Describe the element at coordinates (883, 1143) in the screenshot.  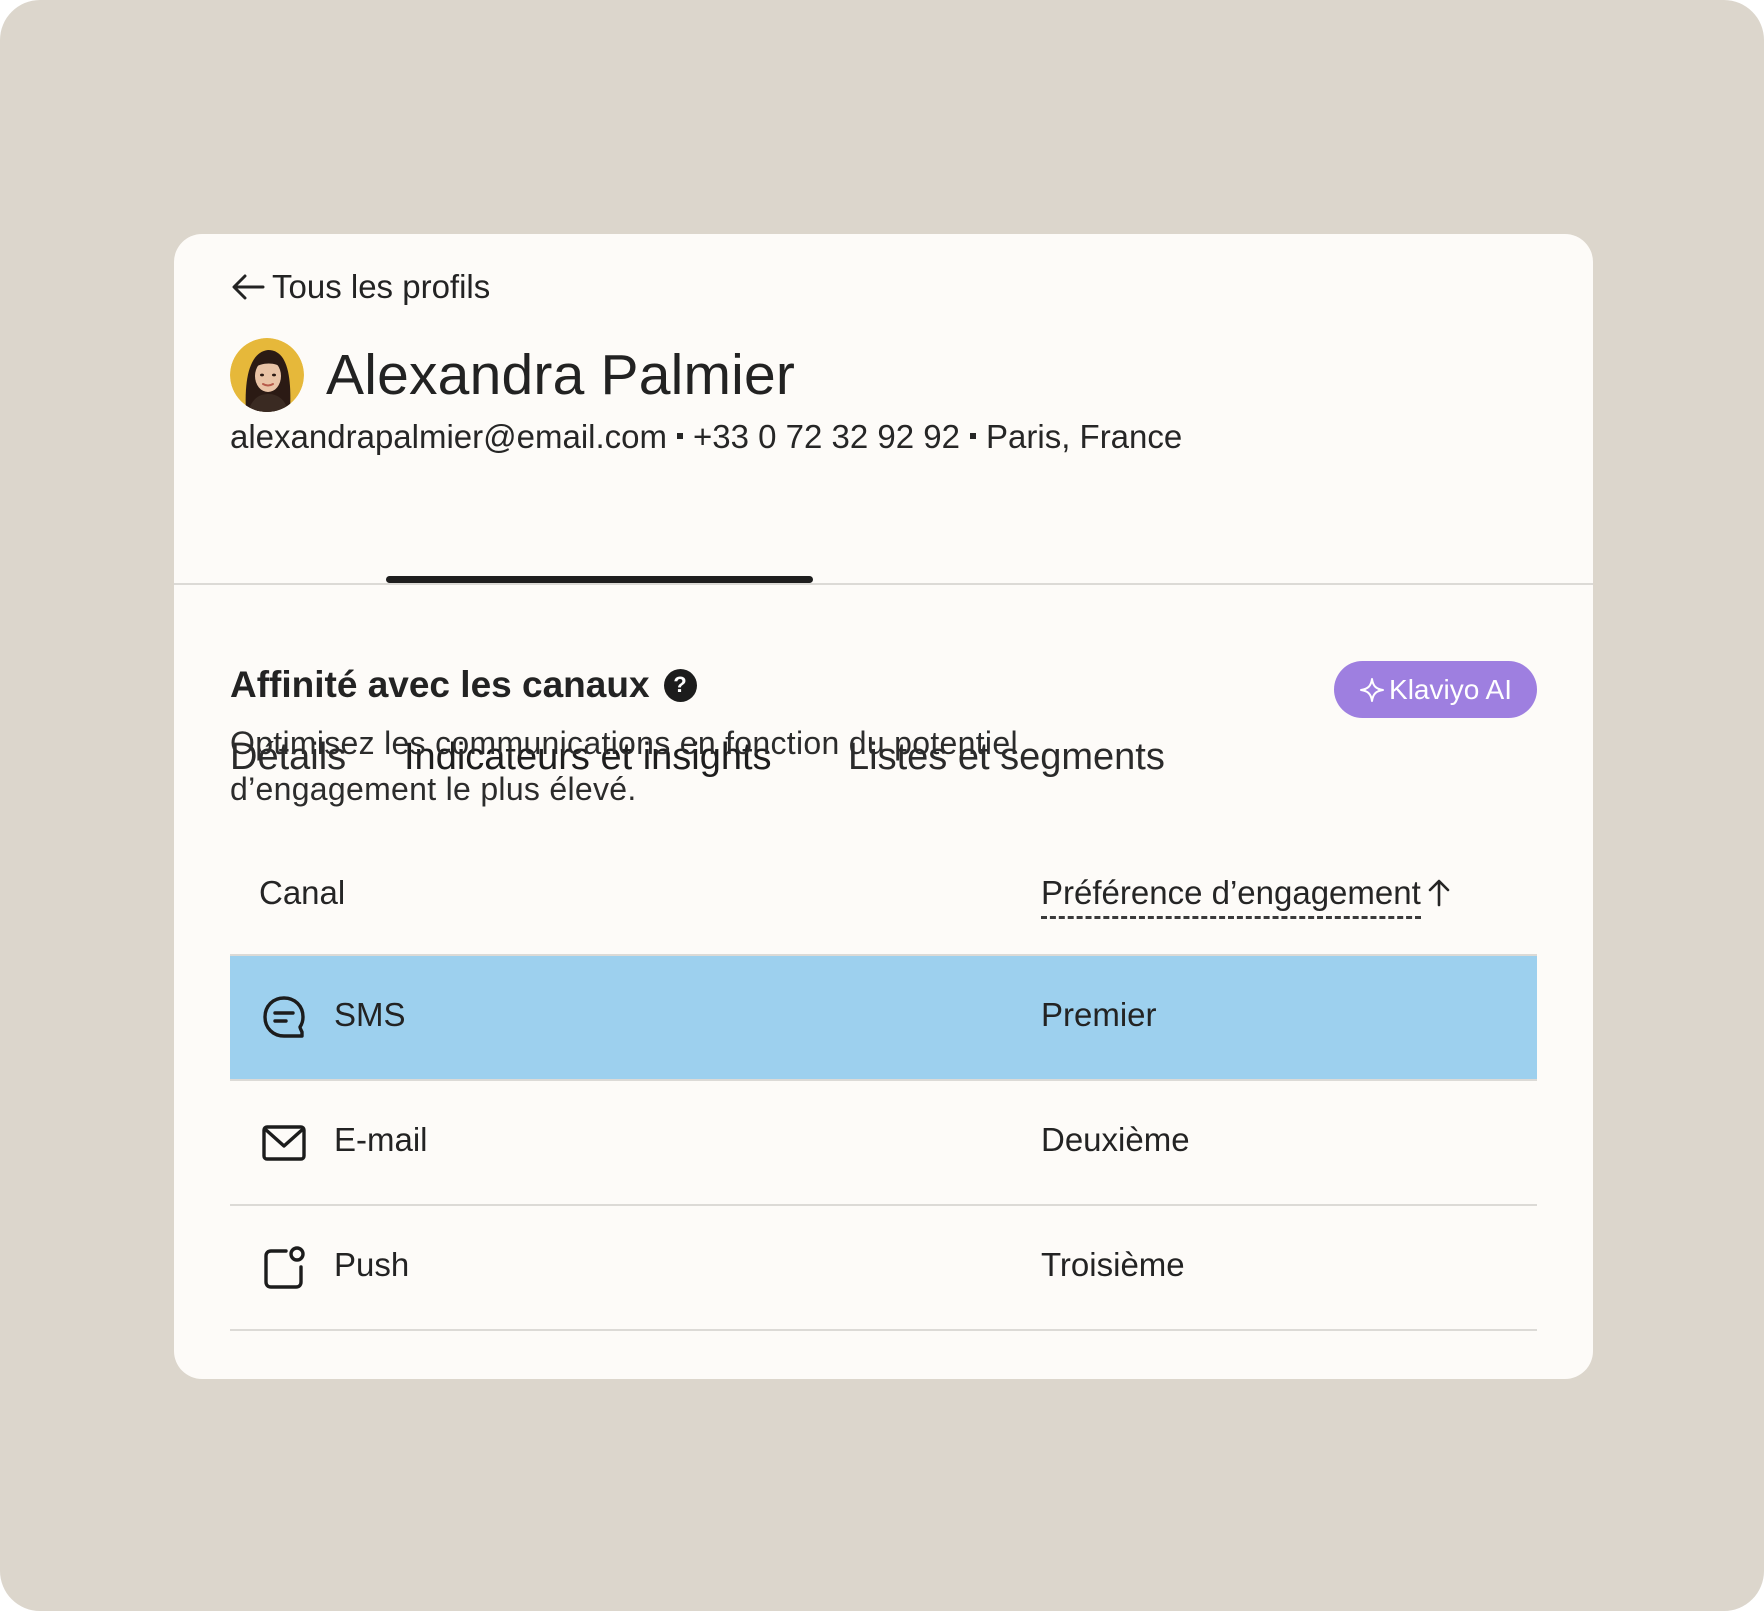
I see `table-row-email: E-mail Deuxième` at that location.